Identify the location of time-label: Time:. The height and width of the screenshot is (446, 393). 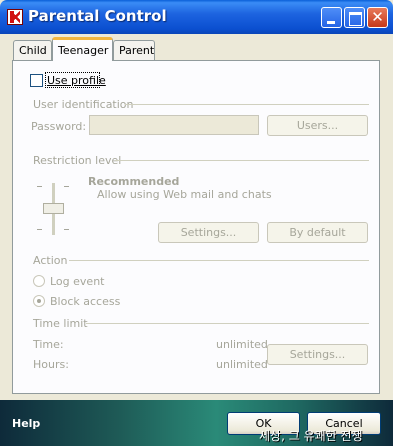
(48, 344).